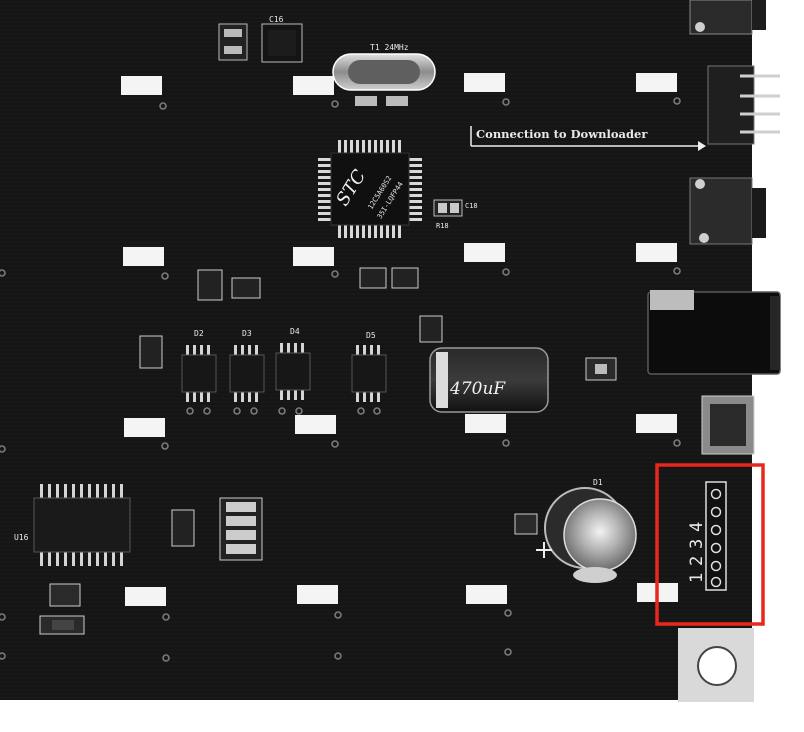 This screenshot has width=804, height=732. Describe the element at coordinates (21, 537) in the screenshot. I see `u16-label: U16` at that location.